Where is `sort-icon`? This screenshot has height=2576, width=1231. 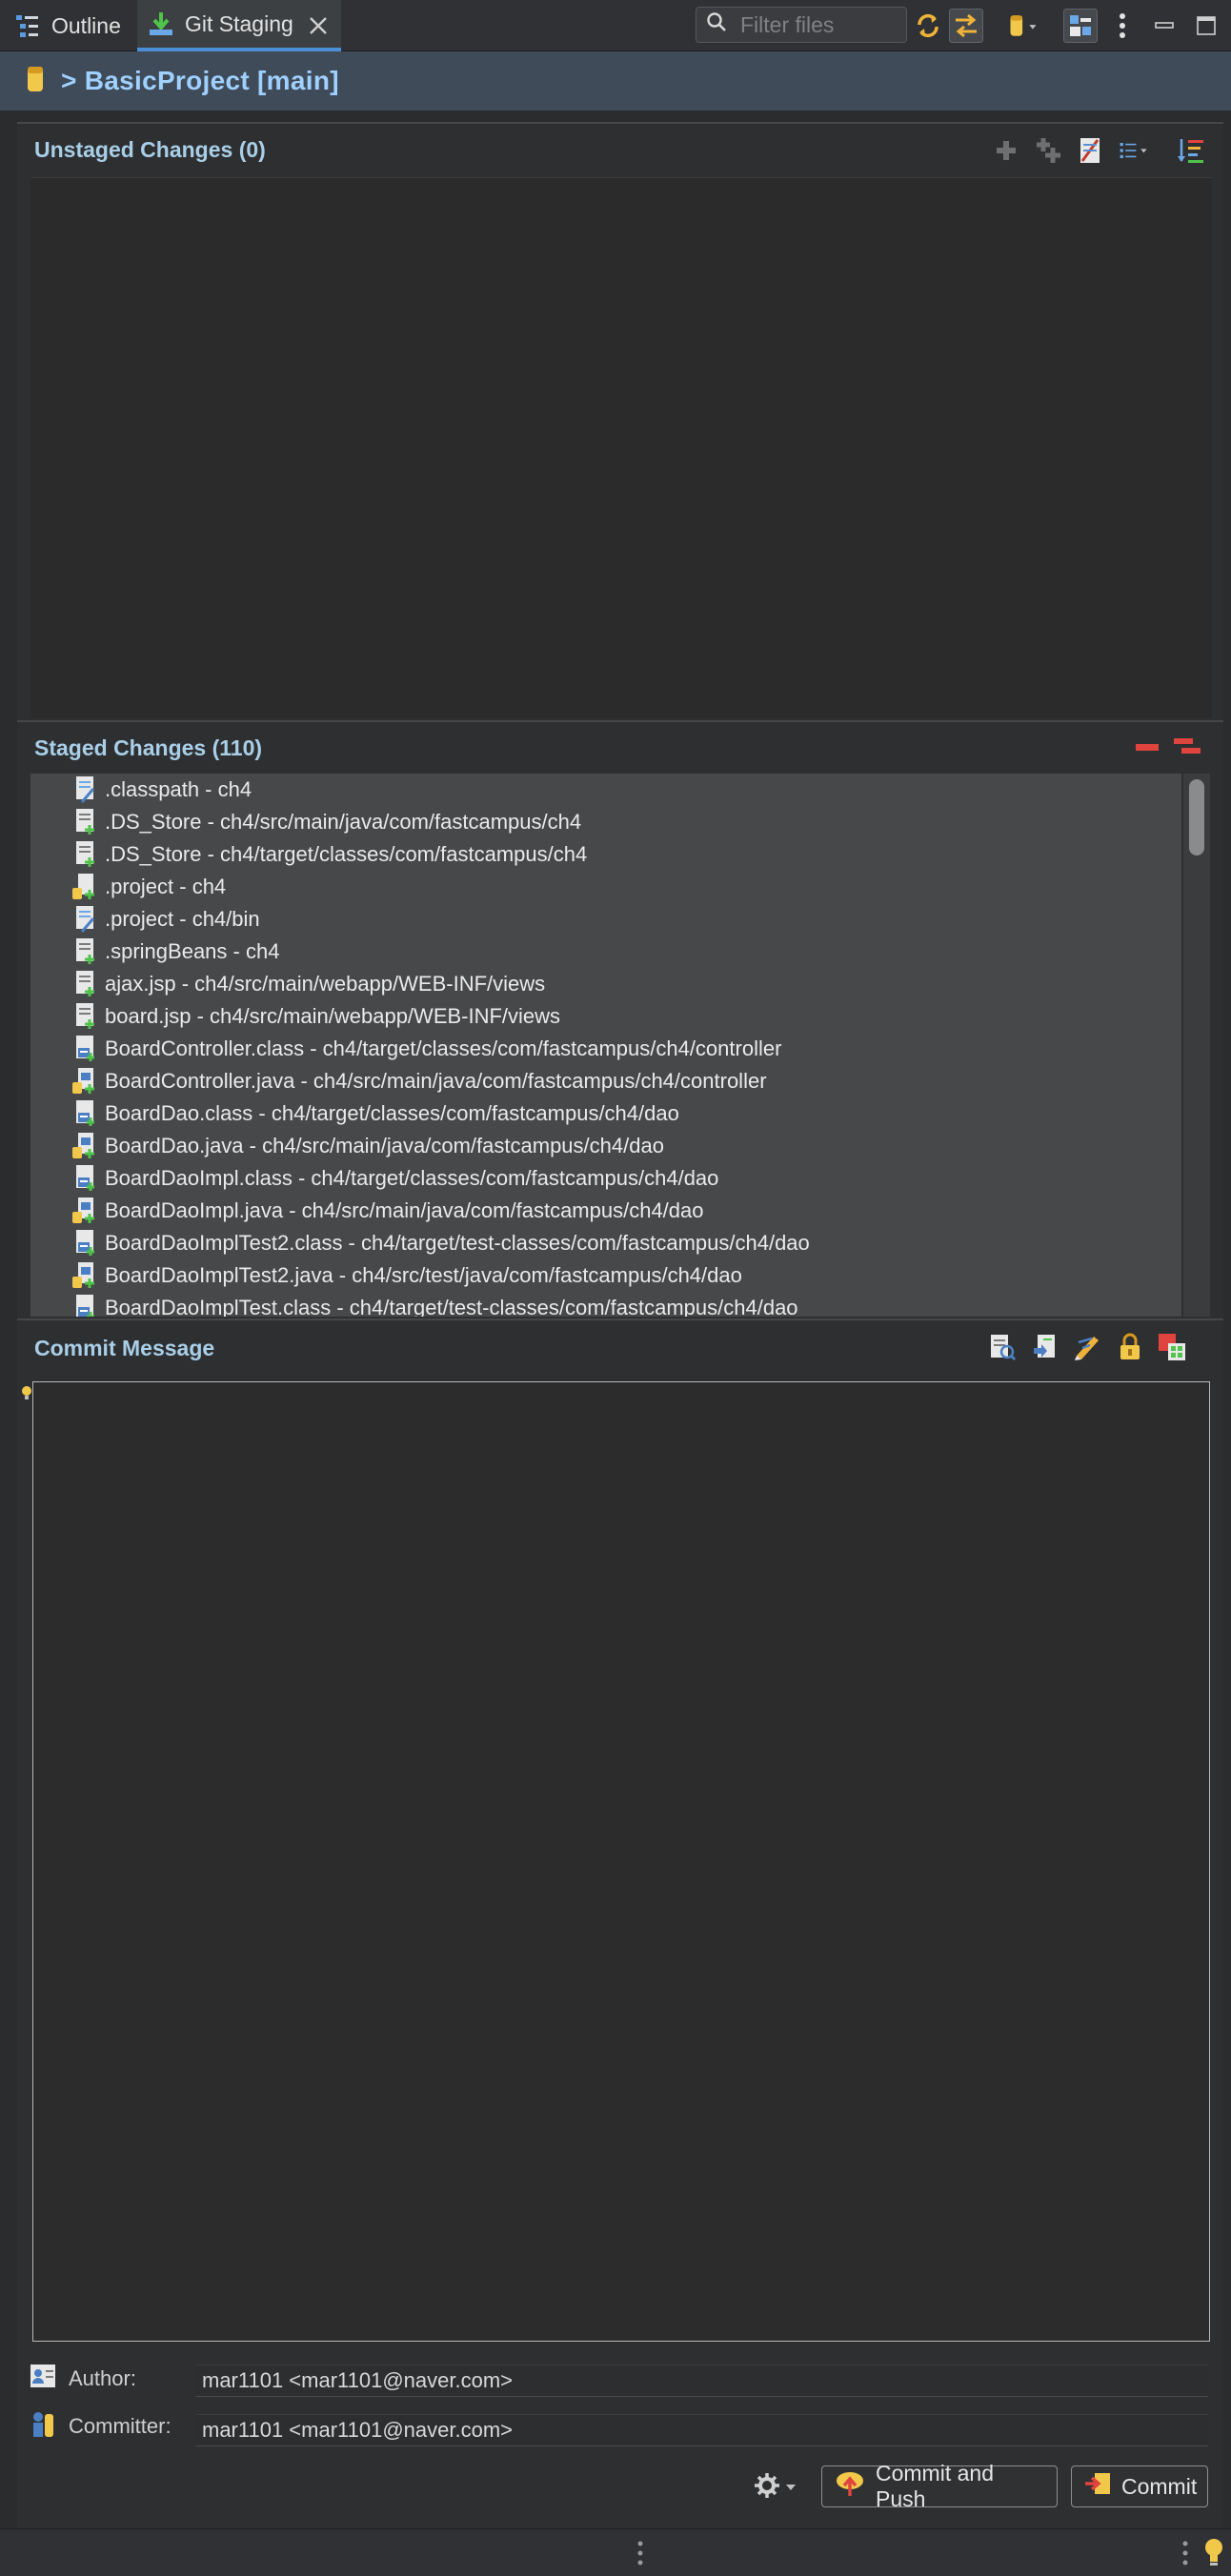
sort-icon is located at coordinates (1191, 150).